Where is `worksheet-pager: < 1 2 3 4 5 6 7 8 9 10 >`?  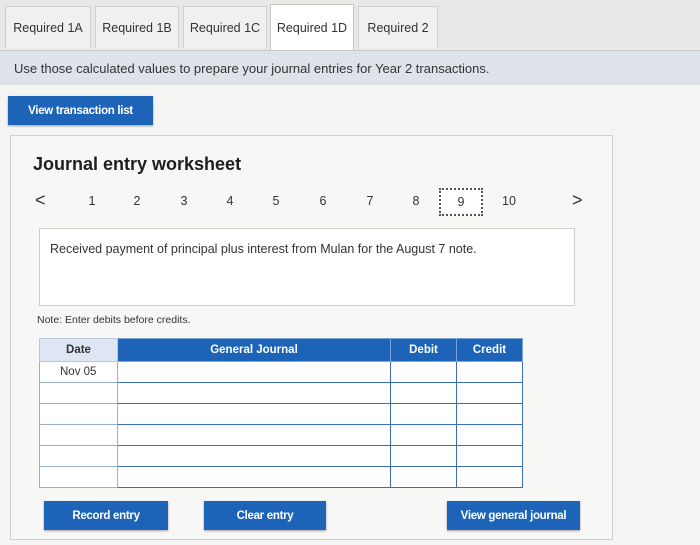
worksheet-pager: < 1 2 3 4 5 6 7 8 9 10 > is located at coordinates (312, 204).